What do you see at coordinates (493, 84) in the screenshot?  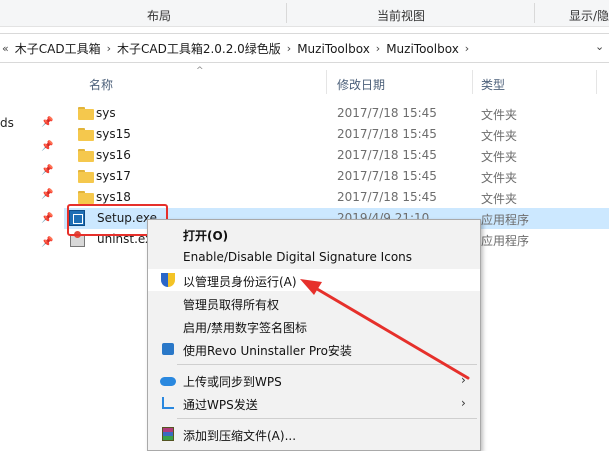 I see `column-header-type: 类型` at bounding box center [493, 84].